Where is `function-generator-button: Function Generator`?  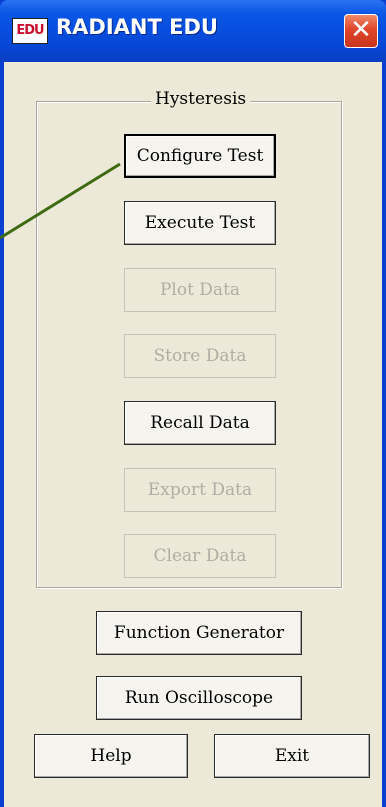 function-generator-button: Function Generator is located at coordinates (199, 633).